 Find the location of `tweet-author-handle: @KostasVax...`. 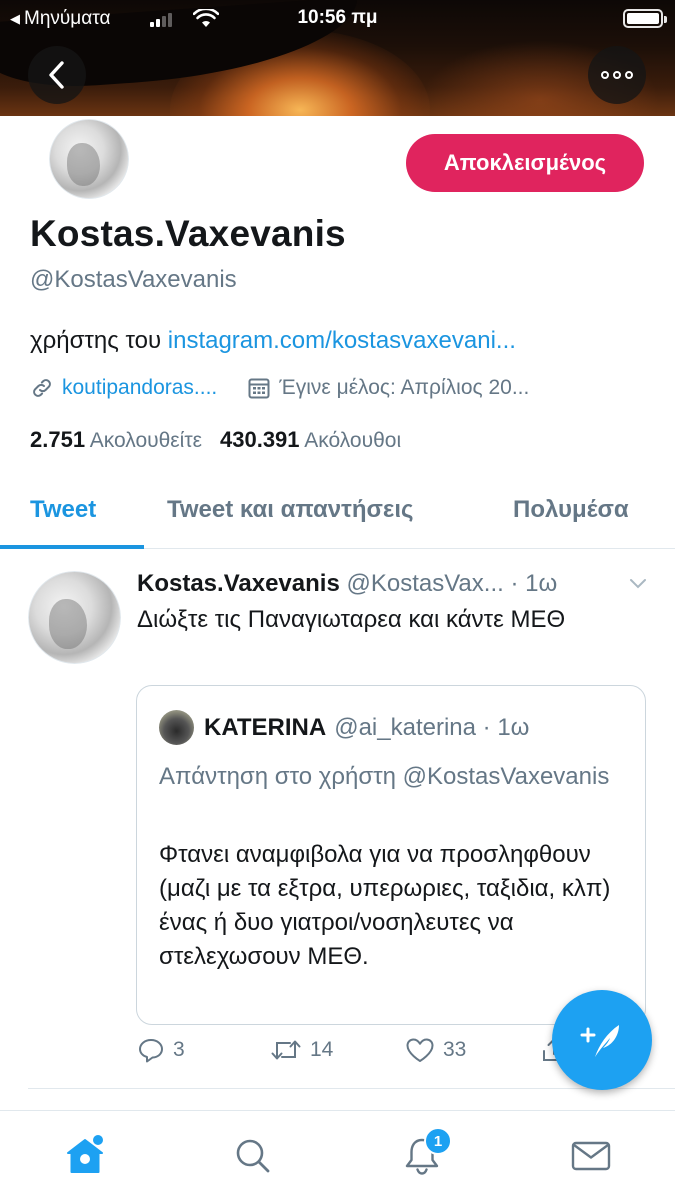

tweet-author-handle: @KostasVax... is located at coordinates (424, 583).